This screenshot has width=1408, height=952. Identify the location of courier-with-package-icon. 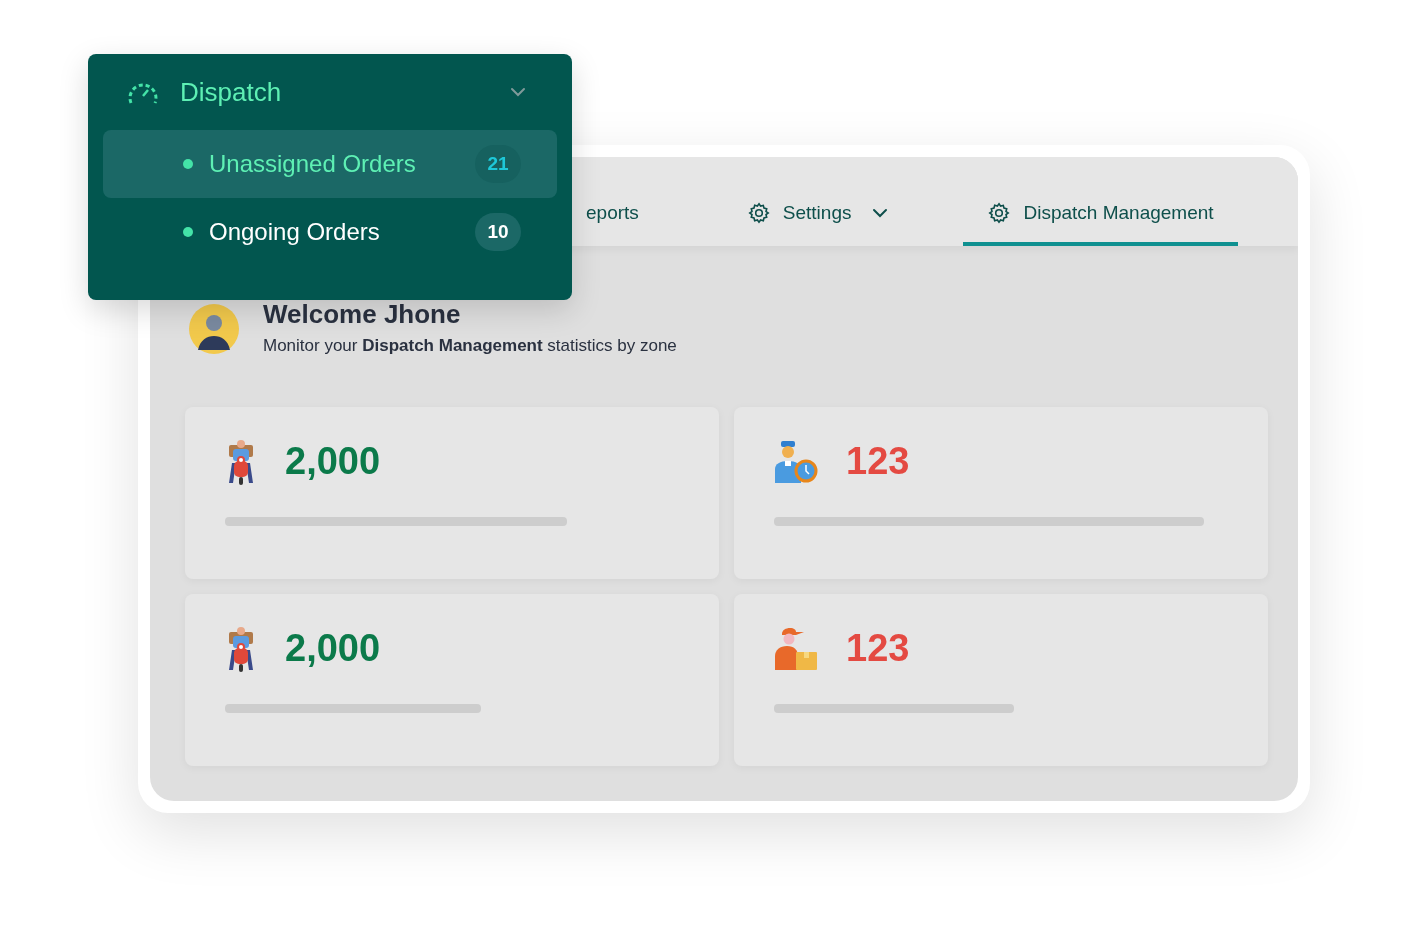
(796, 648).